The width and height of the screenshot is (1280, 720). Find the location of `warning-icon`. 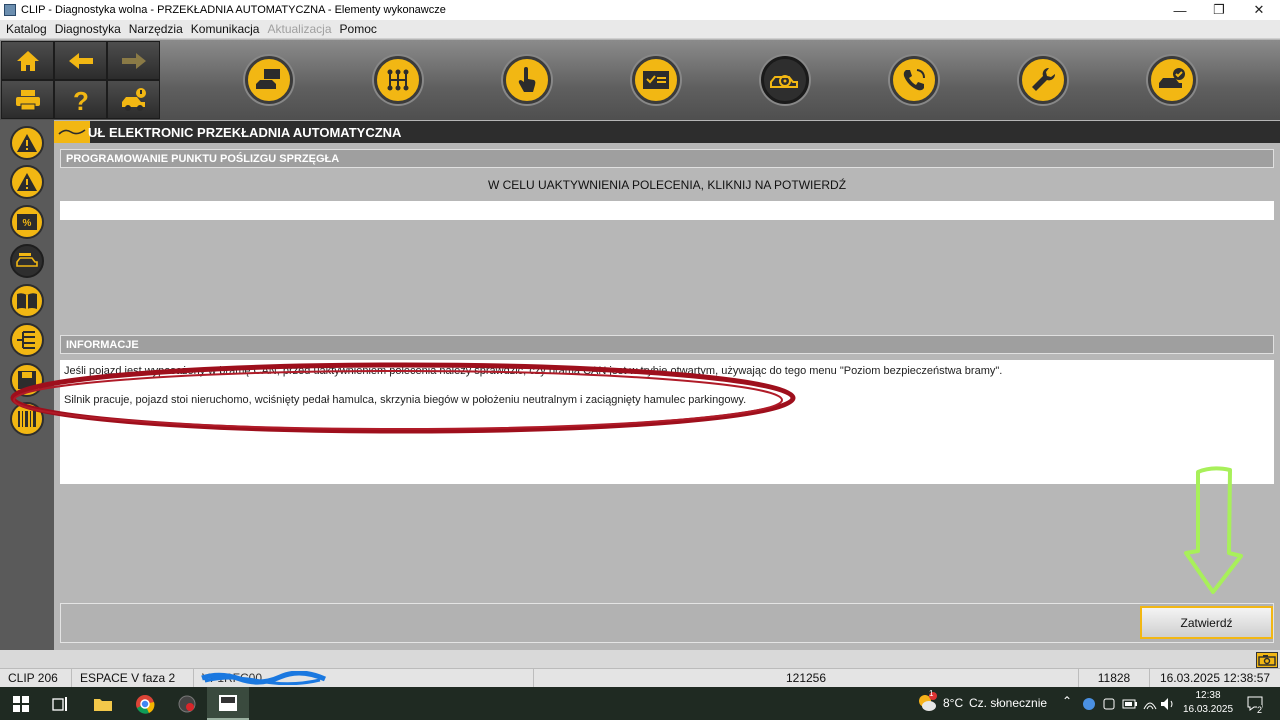

warning-icon is located at coordinates (27, 143).